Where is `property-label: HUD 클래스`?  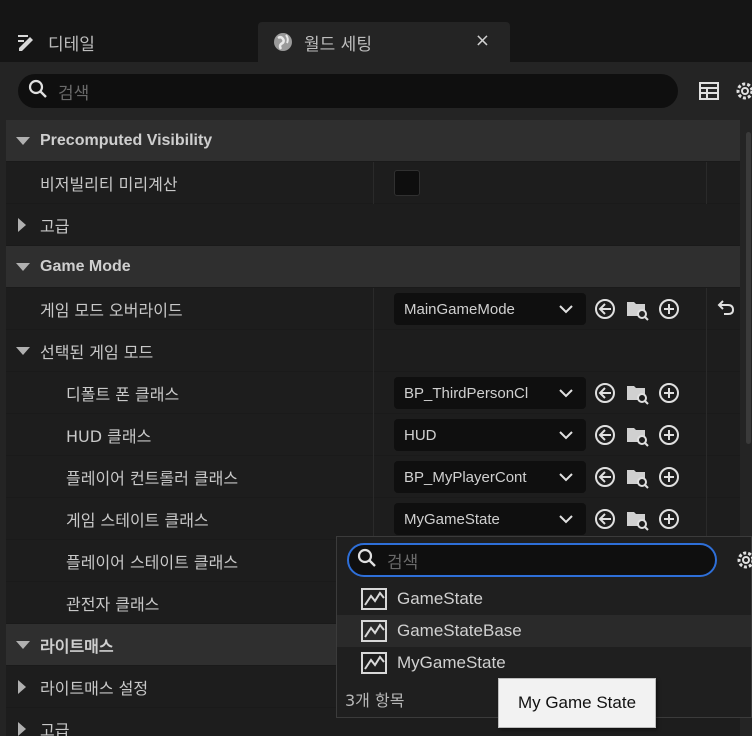
property-label: HUD 클래스 is located at coordinates (109, 436).